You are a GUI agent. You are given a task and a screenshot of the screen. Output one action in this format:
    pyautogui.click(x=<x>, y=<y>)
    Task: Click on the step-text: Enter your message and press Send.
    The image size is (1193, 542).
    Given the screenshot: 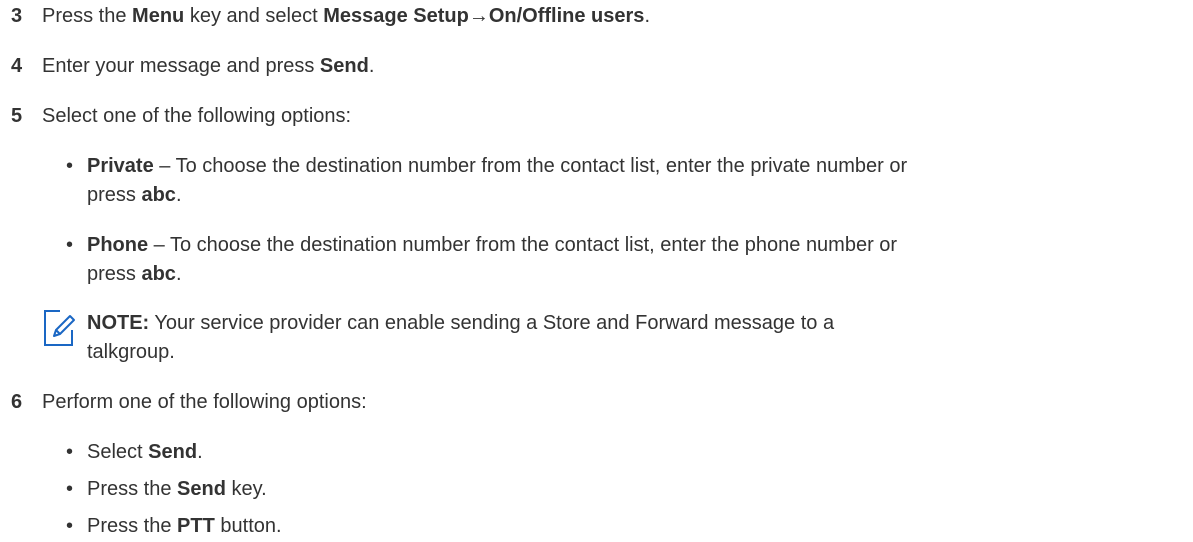 What is the action you would take?
    pyautogui.click(x=208, y=66)
    